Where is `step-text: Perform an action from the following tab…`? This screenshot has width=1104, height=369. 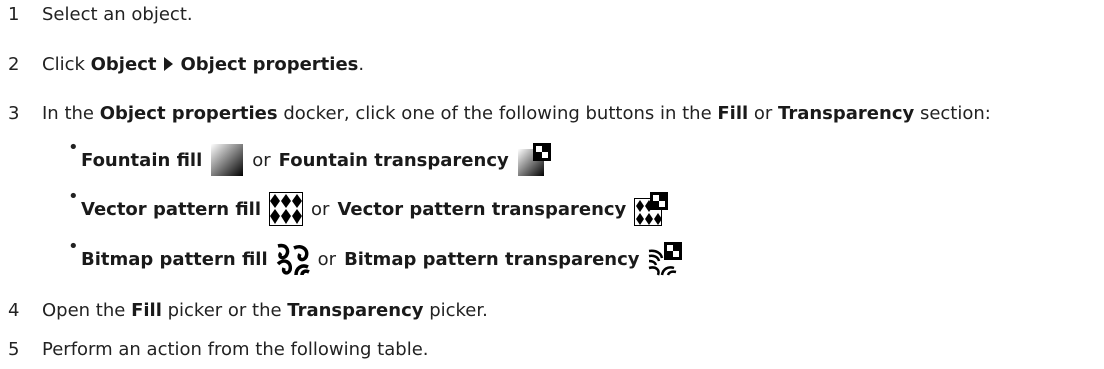 step-text: Perform an action from the following tab… is located at coordinates (235, 349).